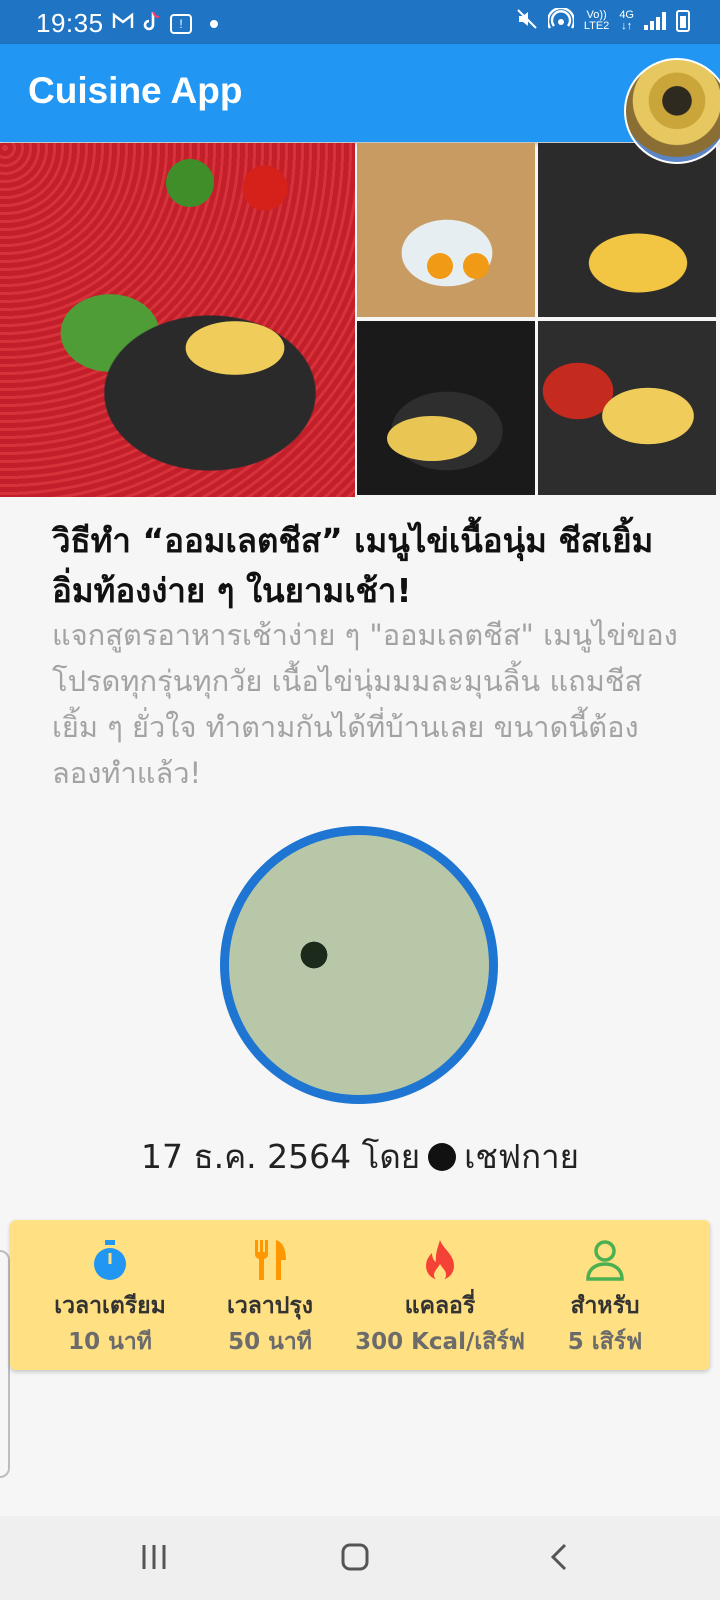 The image size is (720, 1600). I want to click on drawer-edge, so click(5, 1364).